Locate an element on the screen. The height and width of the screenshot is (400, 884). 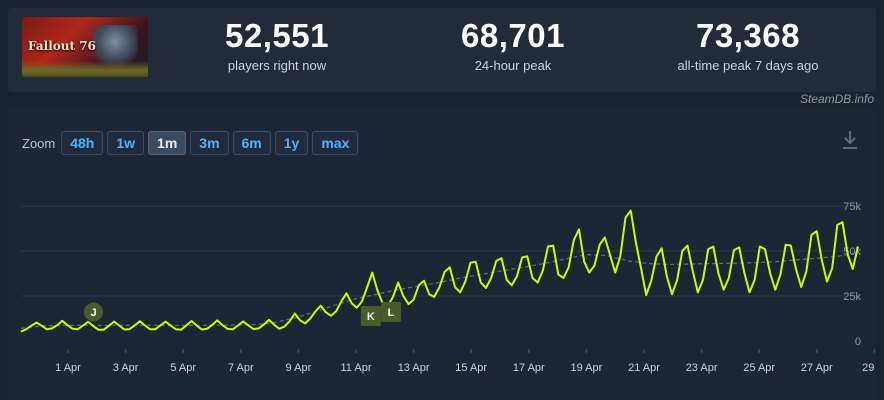
event-marker-label: L is located at coordinates (391, 313).